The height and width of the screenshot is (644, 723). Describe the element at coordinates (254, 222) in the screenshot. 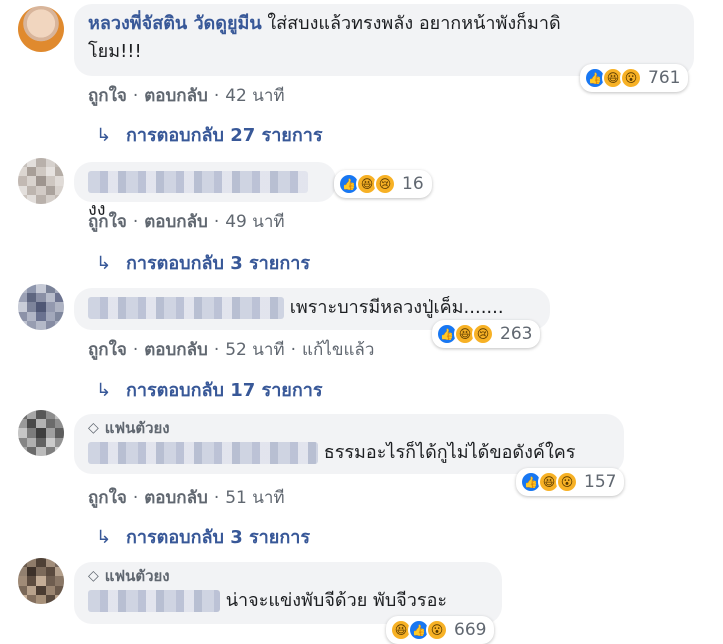

I see `comment-time: 49 นาที` at that location.